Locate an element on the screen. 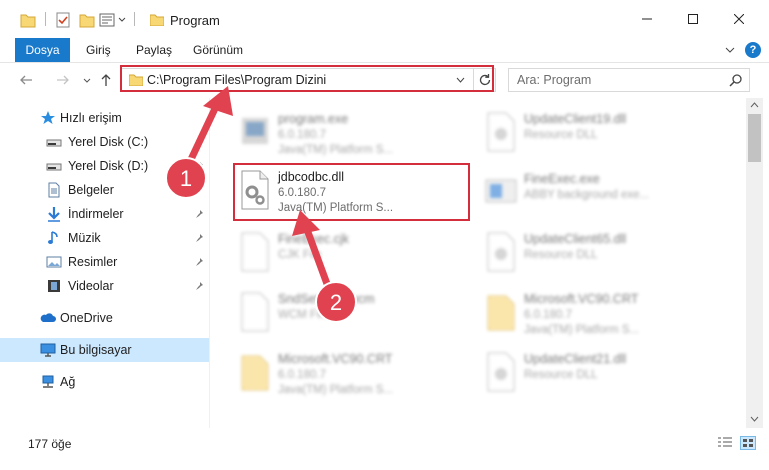 The height and width of the screenshot is (470, 769). file-name: UpdateClient21.dll is located at coordinates (575, 359).